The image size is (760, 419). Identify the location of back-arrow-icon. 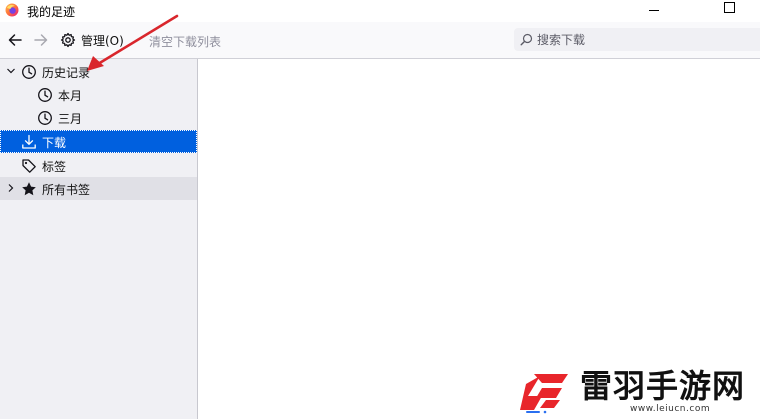
(15, 40).